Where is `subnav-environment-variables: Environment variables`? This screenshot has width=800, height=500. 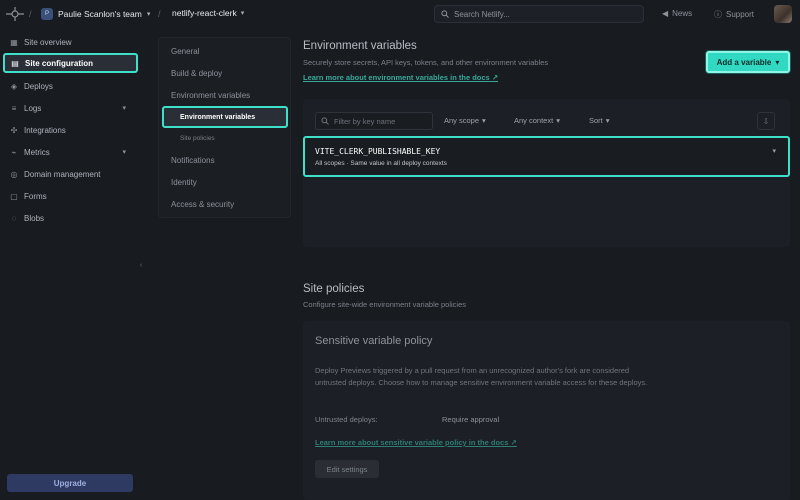 subnav-environment-variables: Environment variables is located at coordinates (210, 95).